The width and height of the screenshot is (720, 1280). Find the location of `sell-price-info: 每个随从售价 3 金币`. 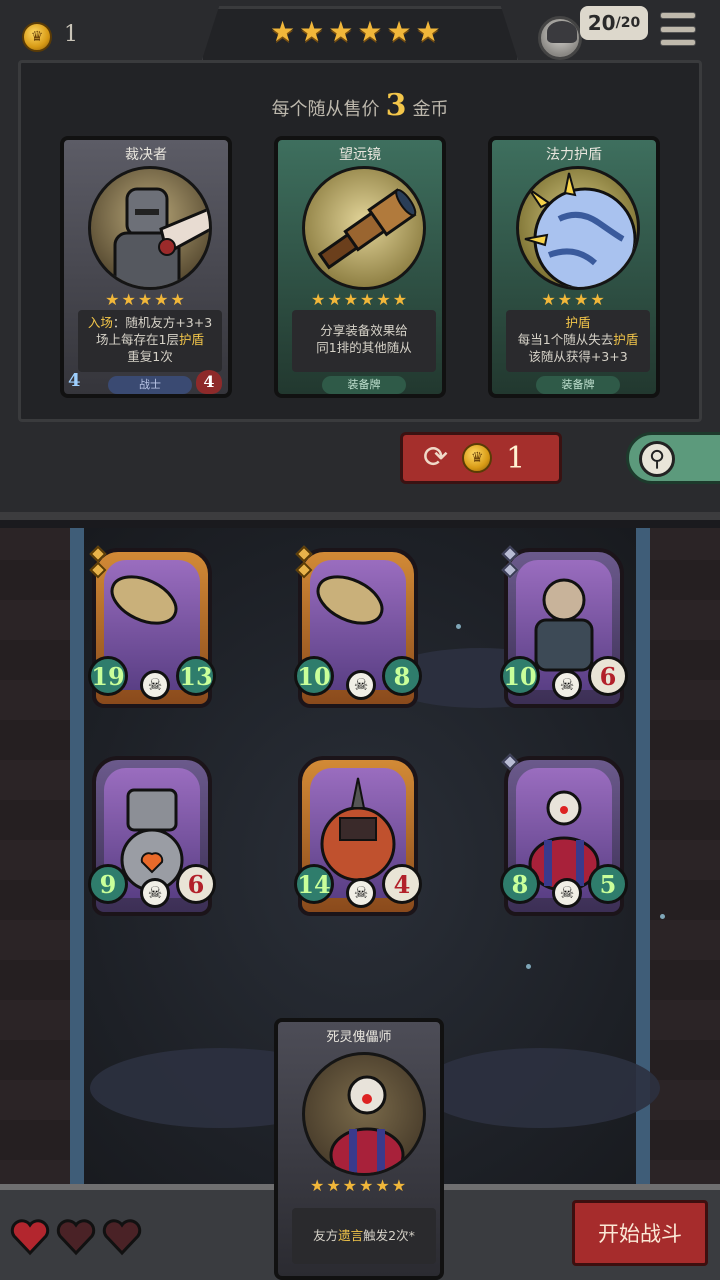

sell-price-info: 每个随从售价 3 金币 is located at coordinates (360, 105).